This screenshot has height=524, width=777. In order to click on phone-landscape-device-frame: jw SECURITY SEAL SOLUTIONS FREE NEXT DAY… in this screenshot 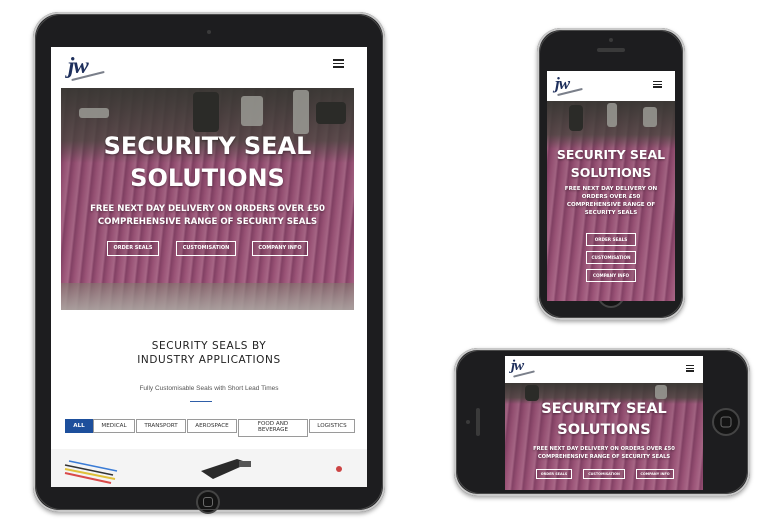, I will do `click(602, 422)`.